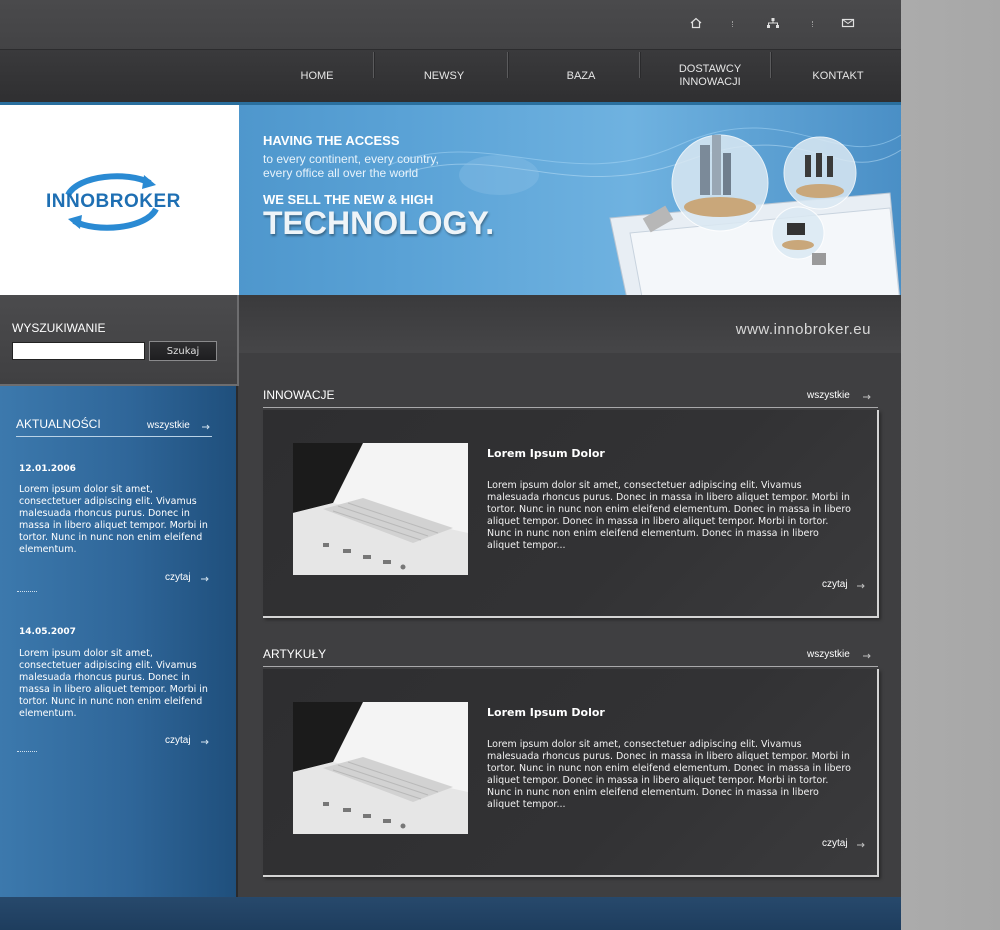  Describe the element at coordinates (803, 329) in the screenshot. I see `site-url: www.innobroker.eu` at that location.